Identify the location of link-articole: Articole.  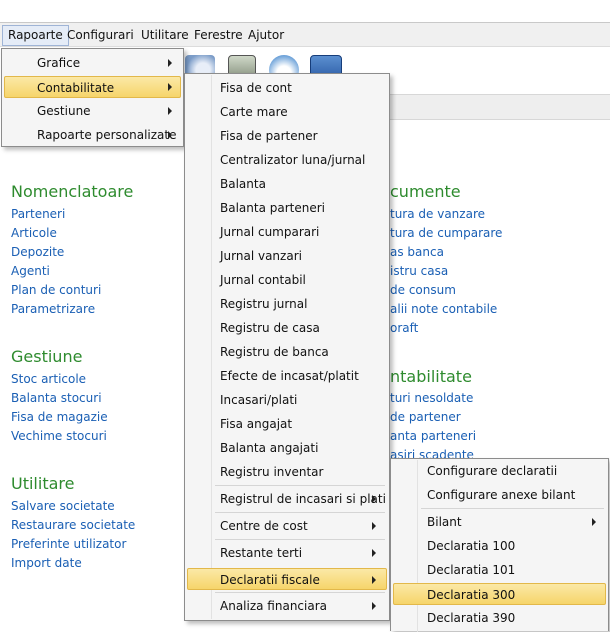
(34, 233).